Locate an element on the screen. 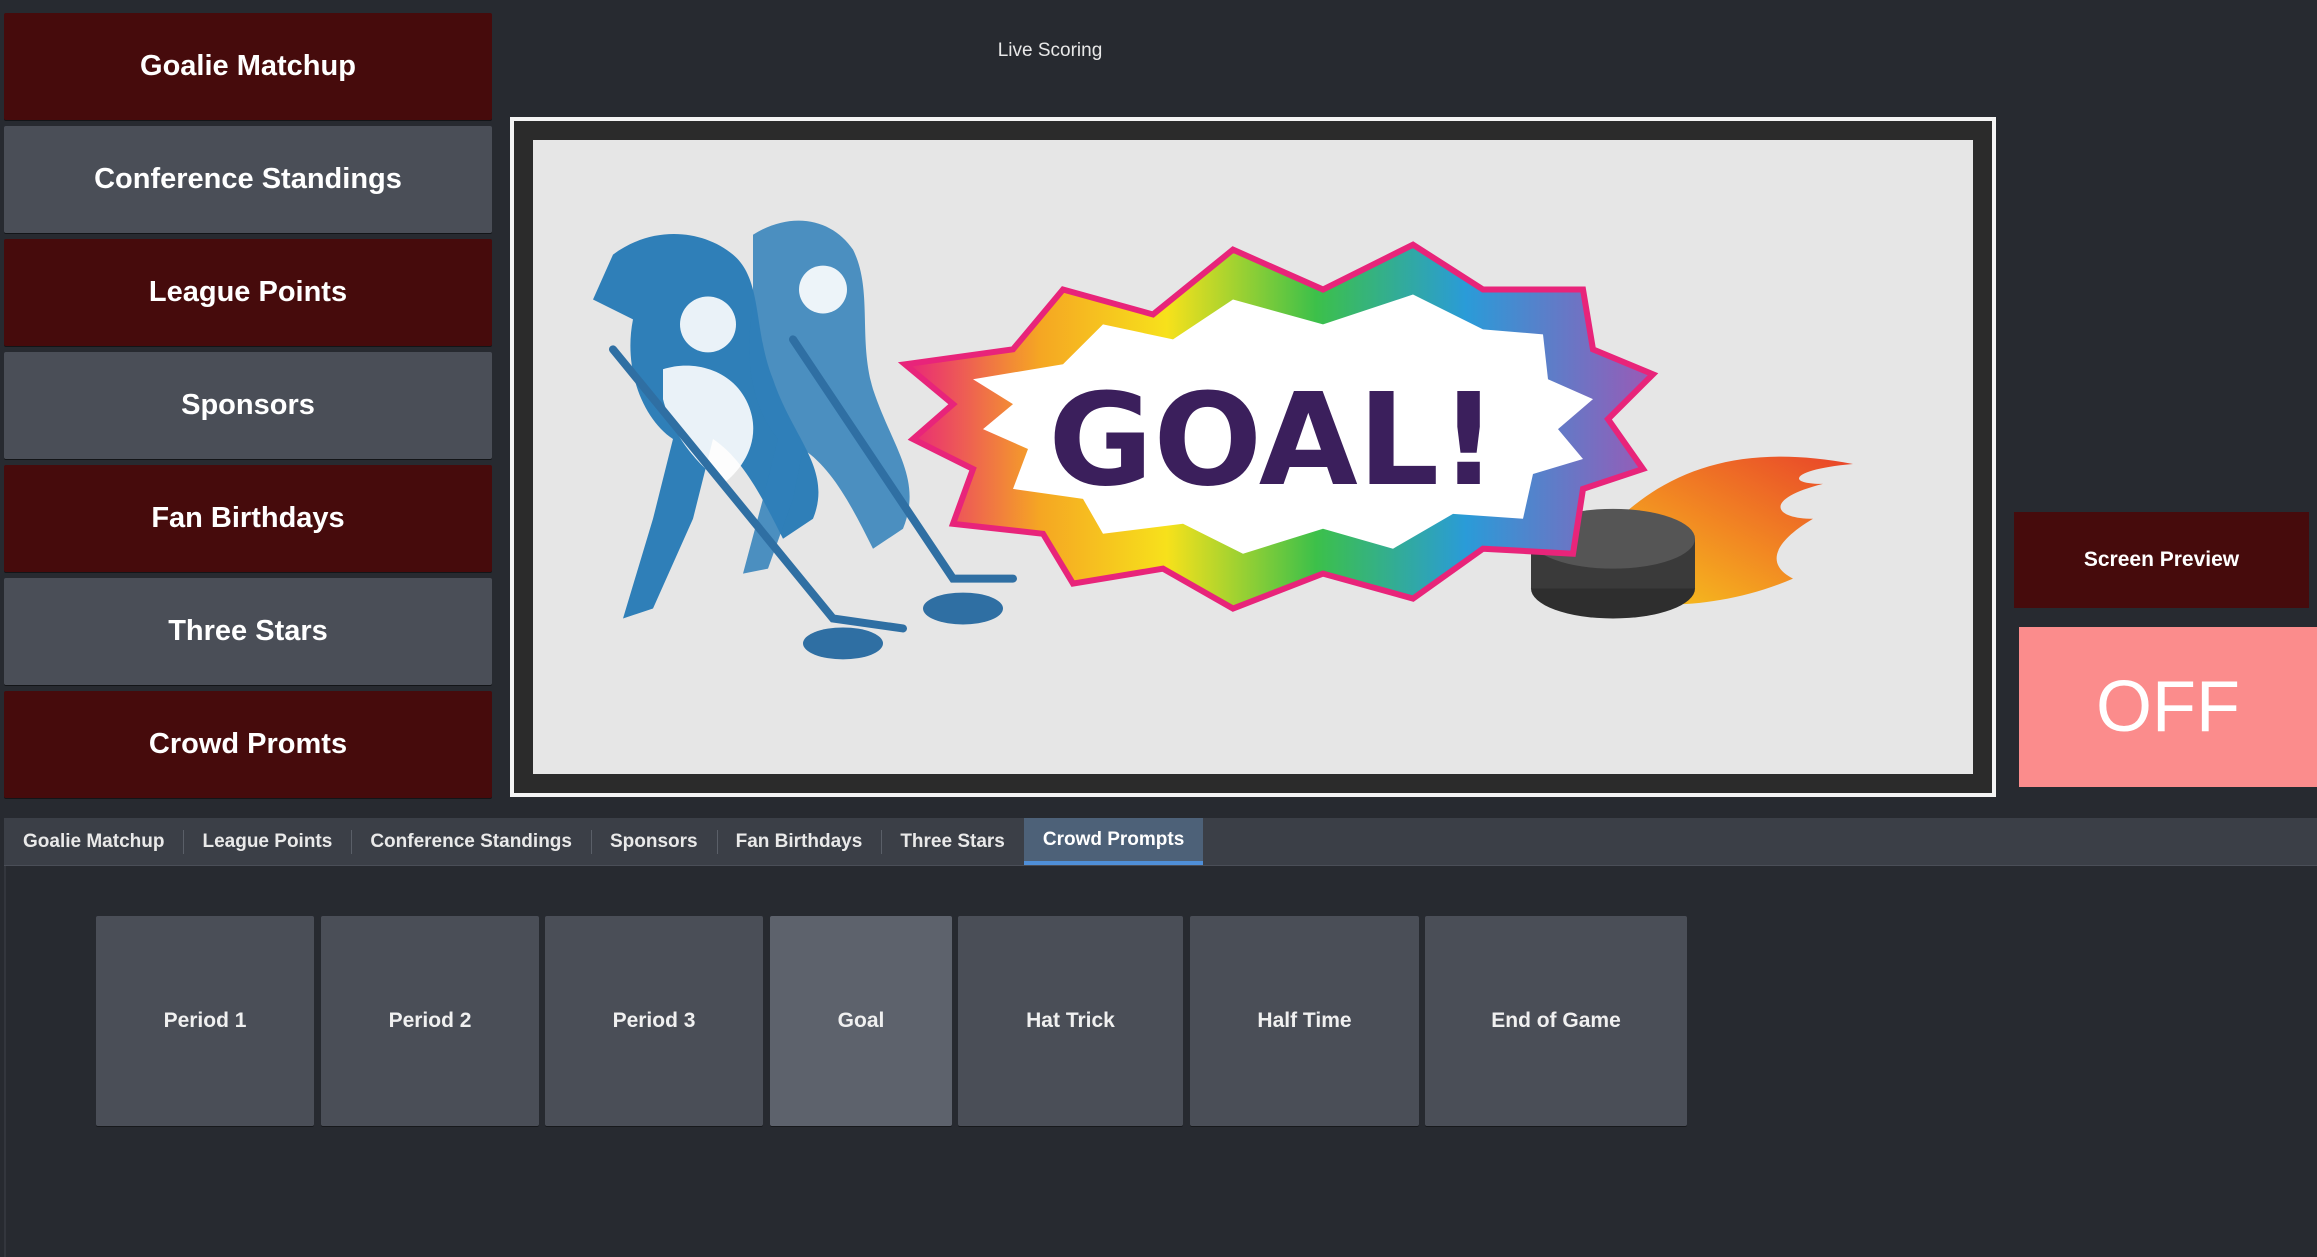 The height and width of the screenshot is (1257, 2317). nav-button-crowd-prompts: Crowd Promts is located at coordinates (248, 744).